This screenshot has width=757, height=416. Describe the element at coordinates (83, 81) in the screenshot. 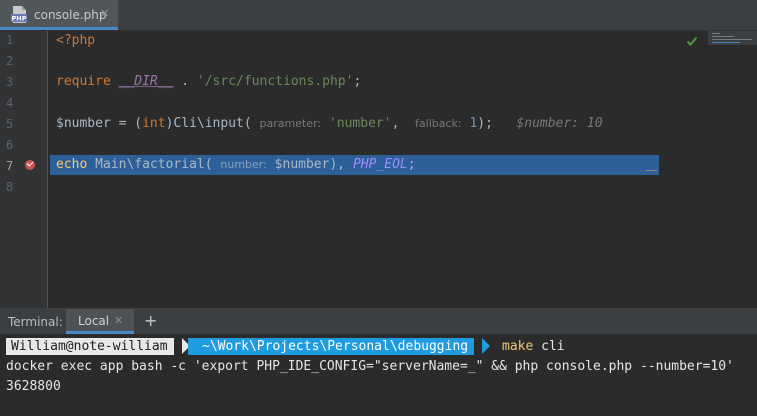

I see `keyword-require: require` at that location.